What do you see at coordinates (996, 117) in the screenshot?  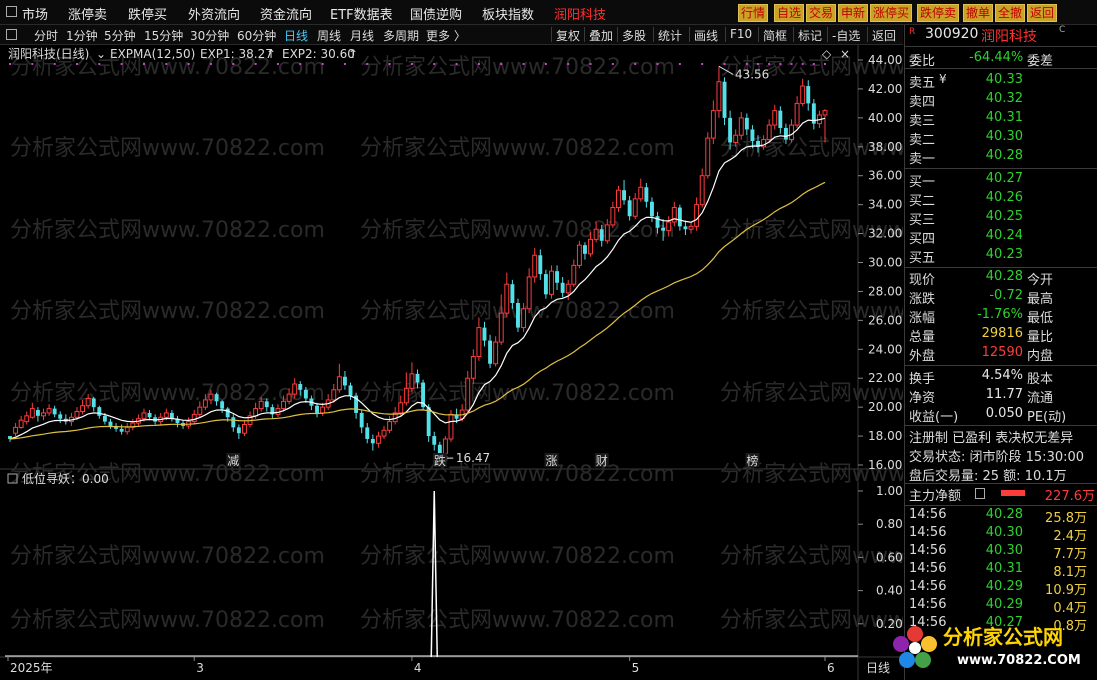 I see `ask-price: 40.31` at bounding box center [996, 117].